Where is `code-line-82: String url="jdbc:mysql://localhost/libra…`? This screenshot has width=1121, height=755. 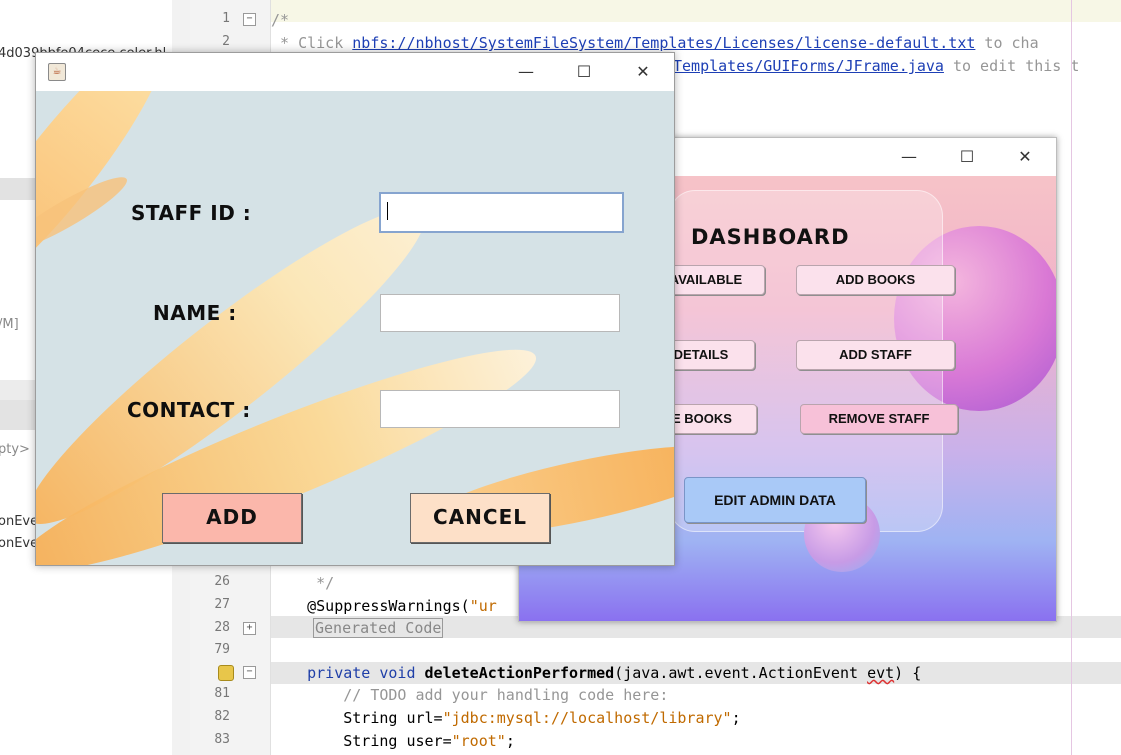 code-line-82: String url="jdbc:mysql://localhost/libra… is located at coordinates (506, 718).